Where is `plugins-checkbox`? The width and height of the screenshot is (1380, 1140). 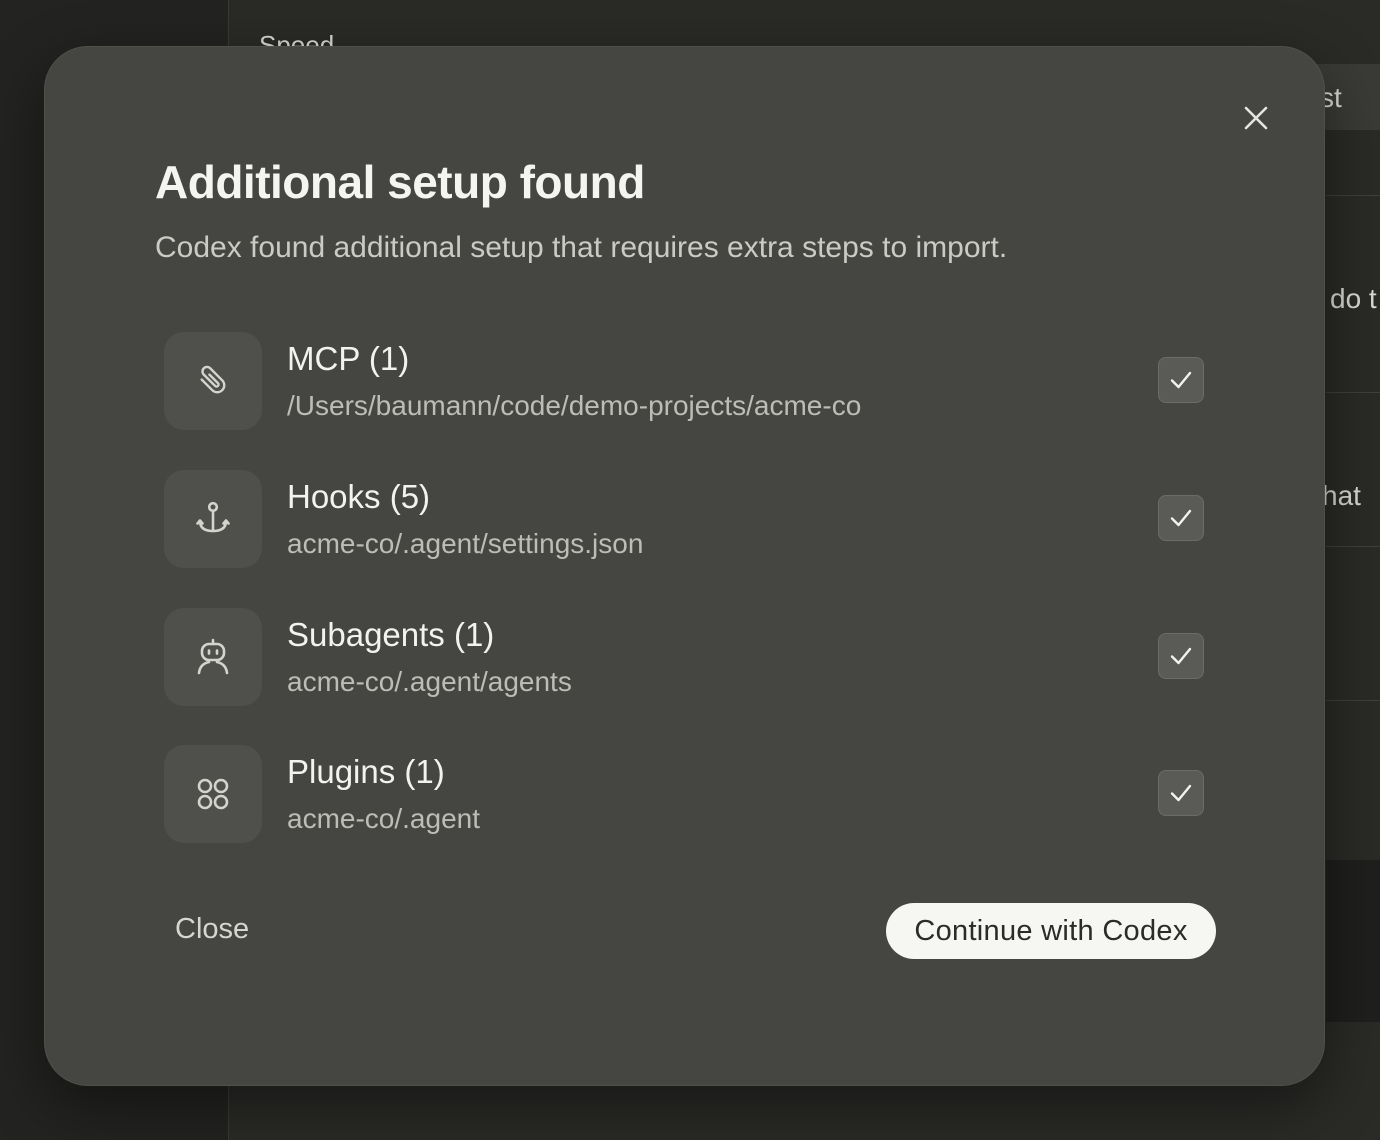 plugins-checkbox is located at coordinates (1181, 793).